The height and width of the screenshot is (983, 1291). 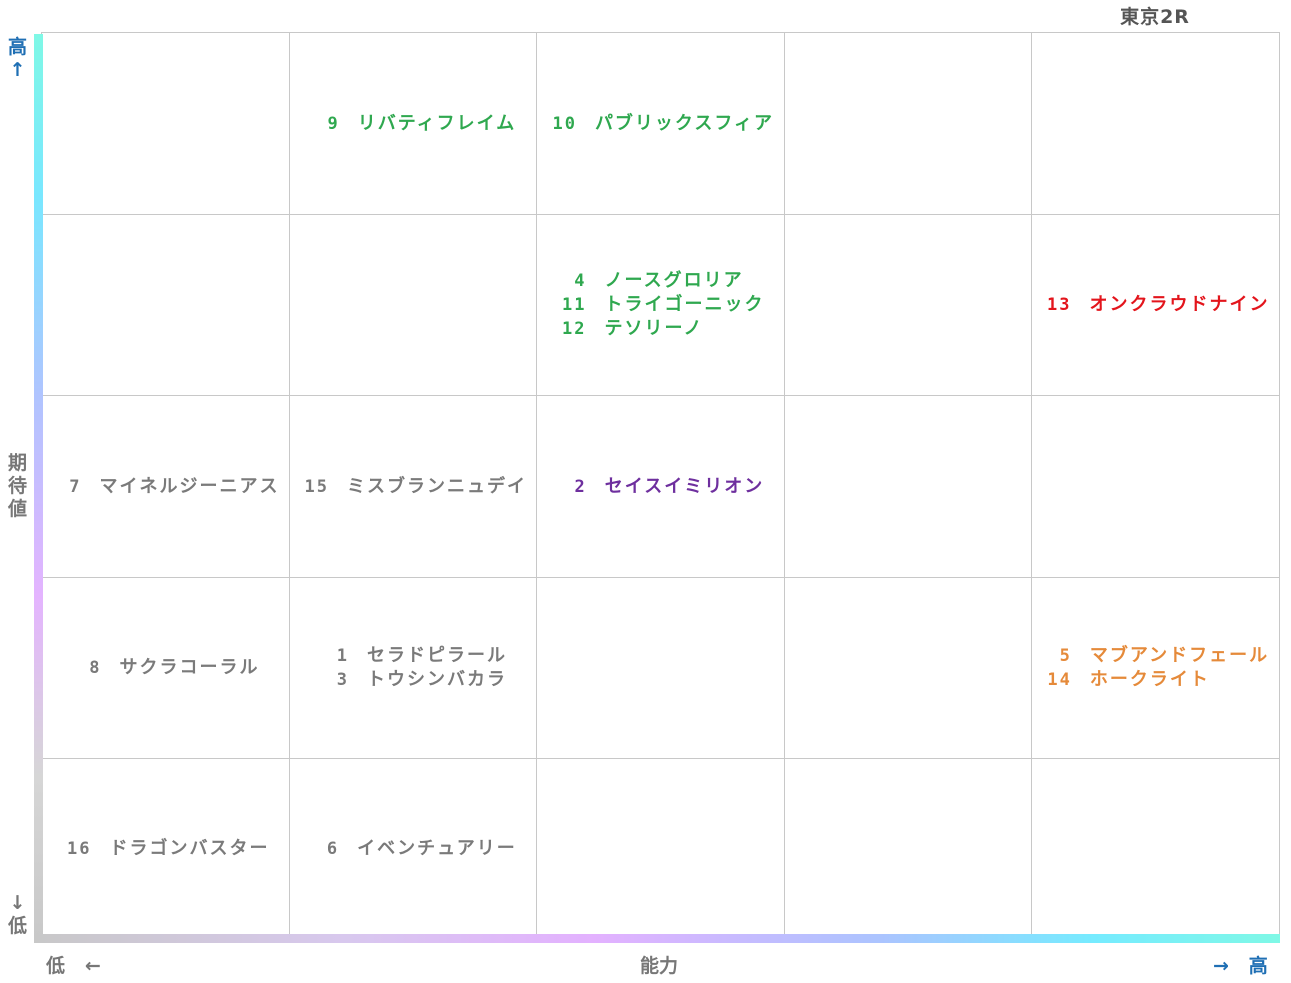 What do you see at coordinates (1155, 17) in the screenshot?
I see `chart-title: 東京2R` at bounding box center [1155, 17].